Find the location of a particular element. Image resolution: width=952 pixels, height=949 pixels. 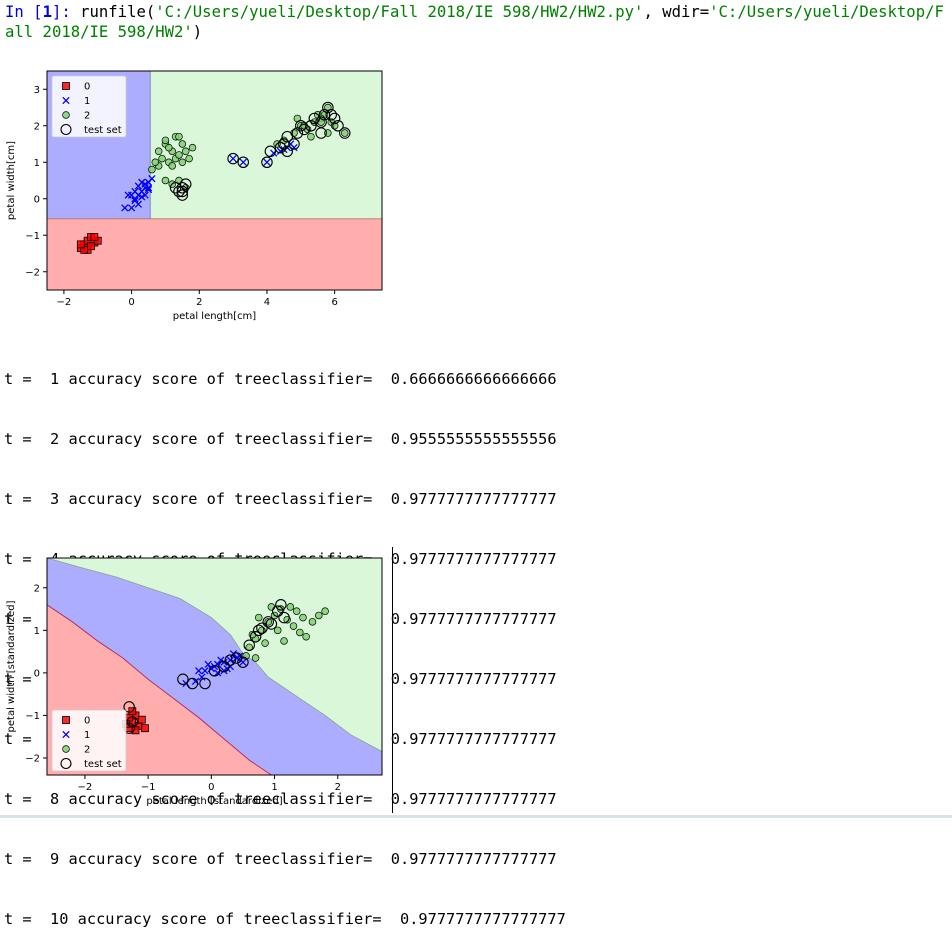

x-axis-label: petal length[cm] is located at coordinates (215, 316).